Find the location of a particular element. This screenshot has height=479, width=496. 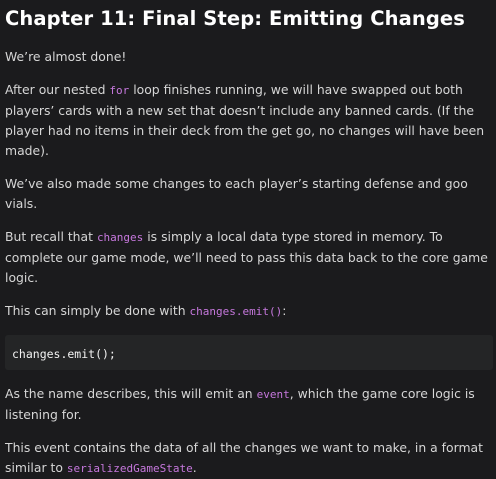

paragraph-almost-done: We’re almost done! is located at coordinates (66, 56).